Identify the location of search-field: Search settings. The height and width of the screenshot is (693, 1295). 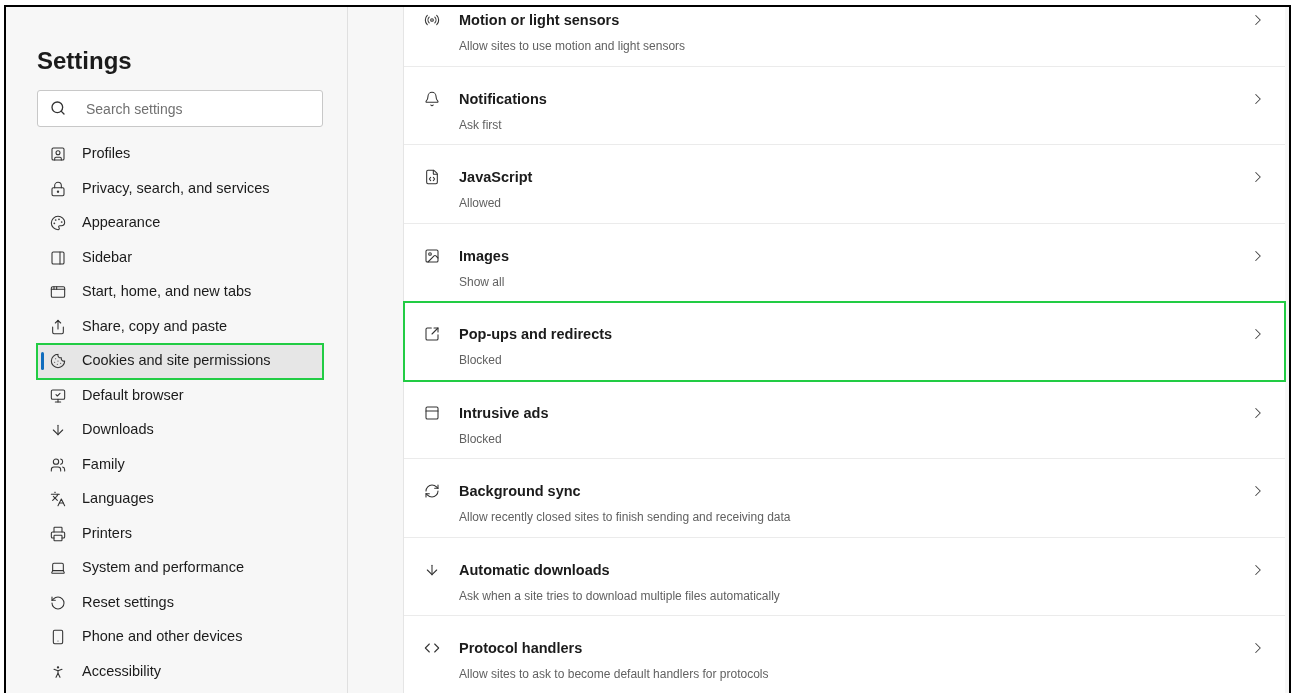
(180, 108).